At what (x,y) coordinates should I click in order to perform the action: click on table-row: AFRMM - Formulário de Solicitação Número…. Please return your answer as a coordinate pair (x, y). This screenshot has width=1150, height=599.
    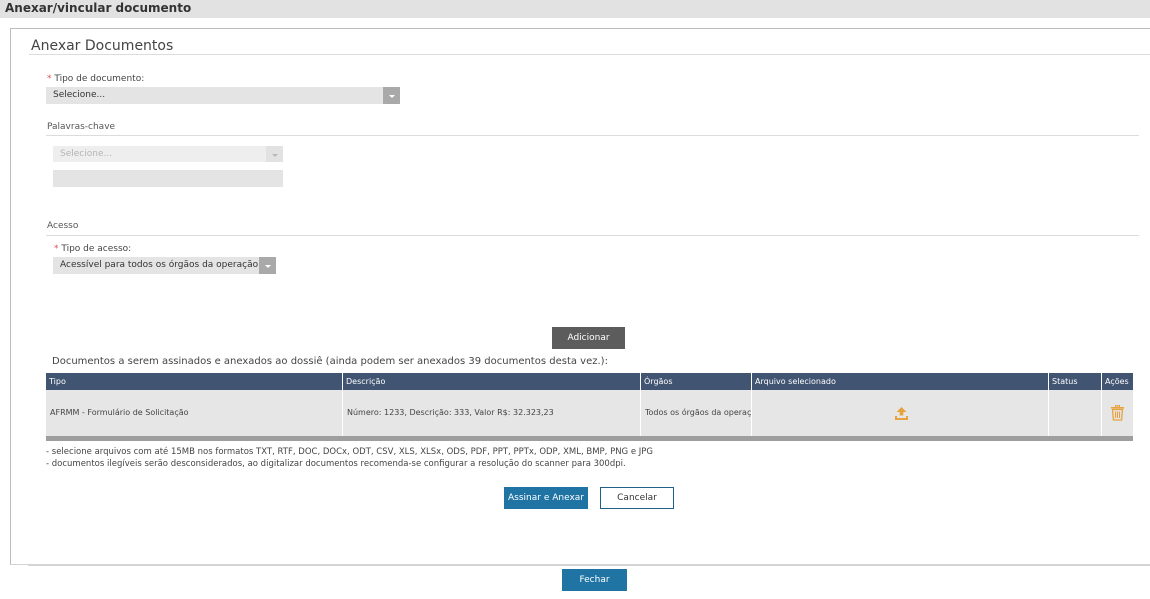
    Looking at the image, I should click on (589, 413).